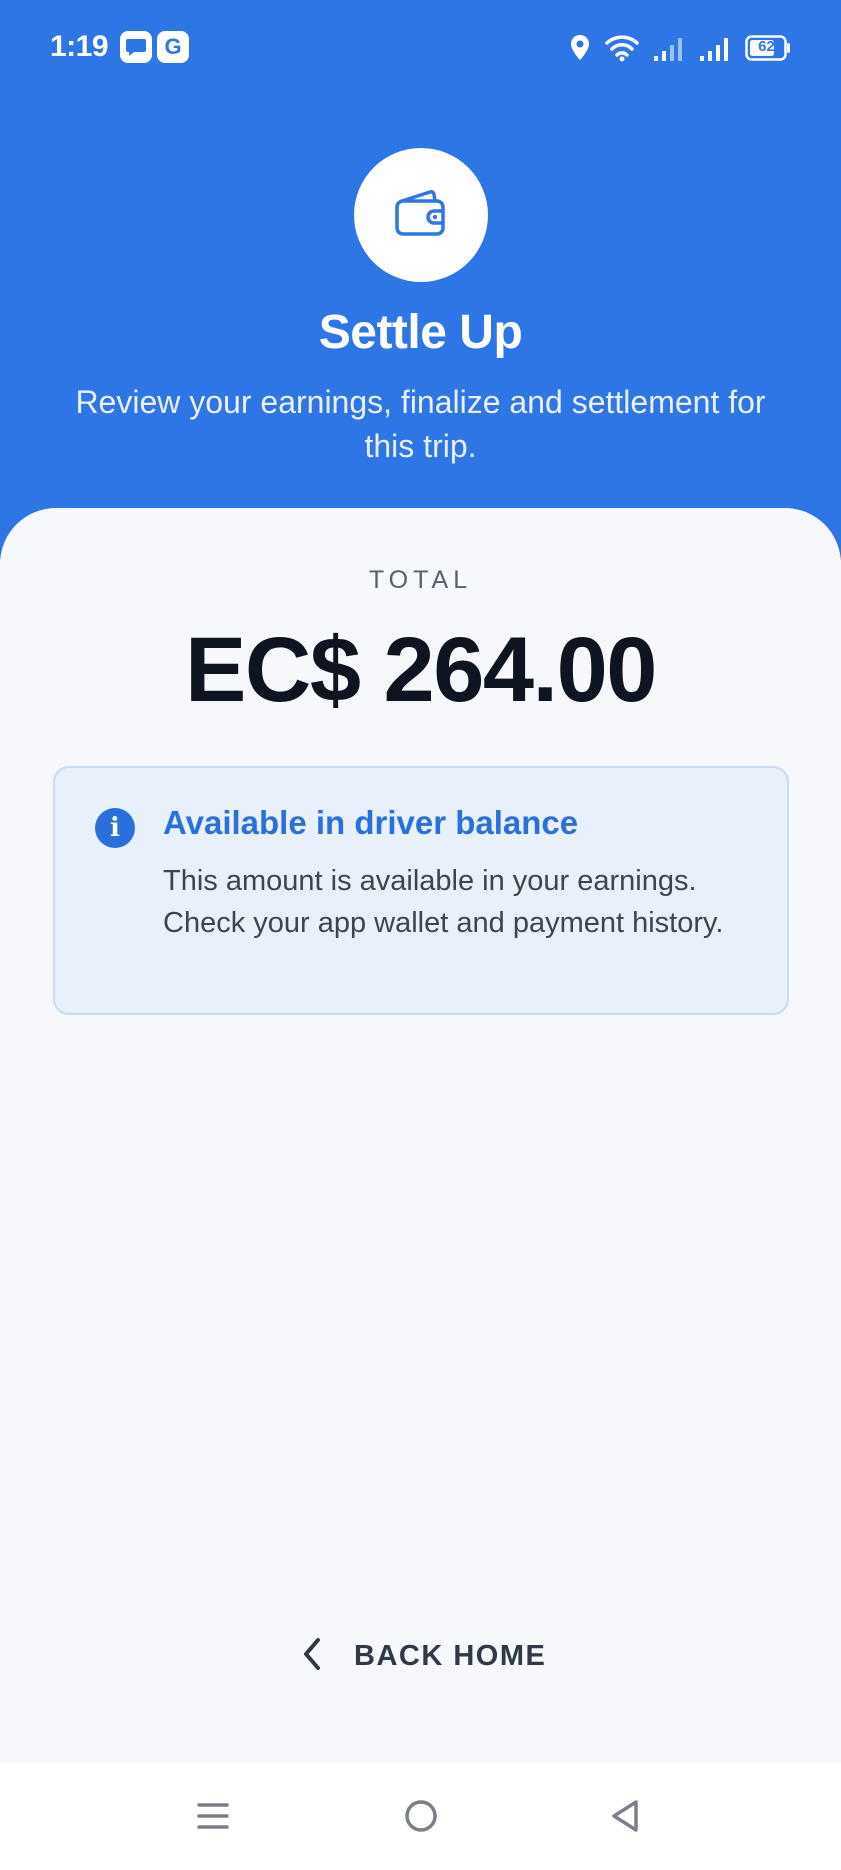 The height and width of the screenshot is (1870, 841). I want to click on home-button, so click(421, 1818).